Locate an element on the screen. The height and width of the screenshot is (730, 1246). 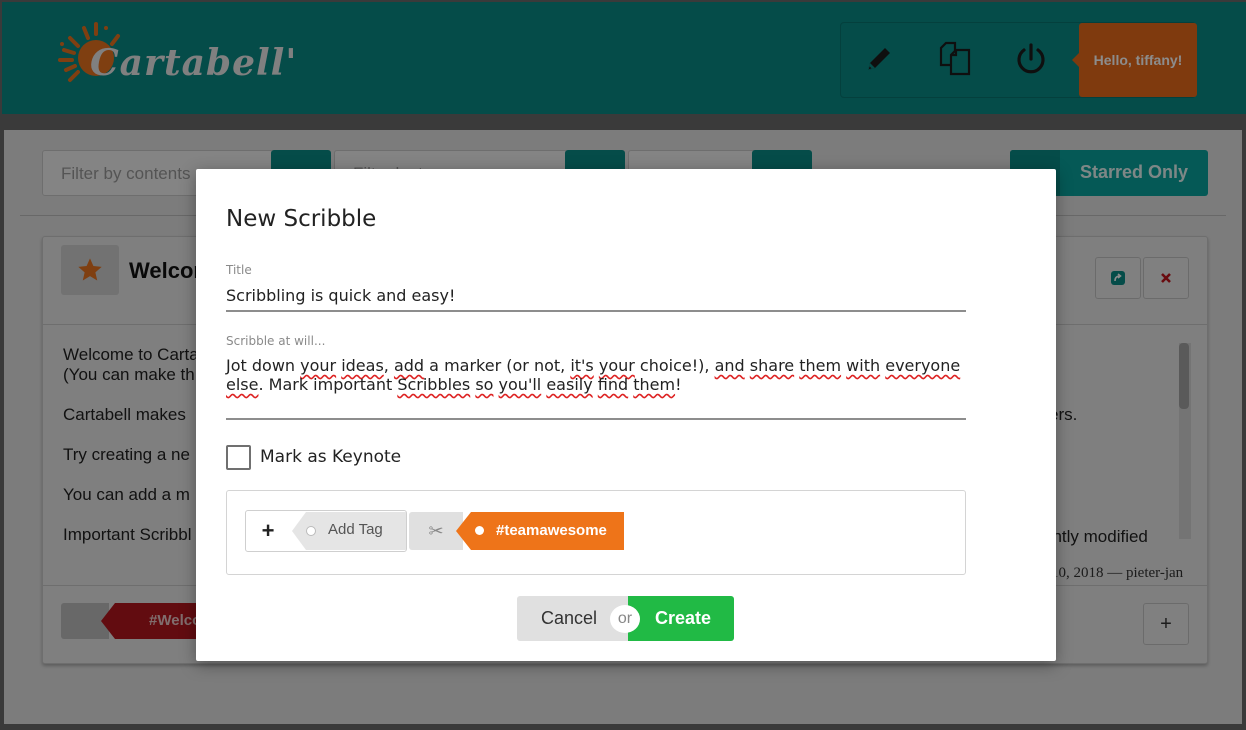
tag-teamawesome: #teamawesome is located at coordinates (540, 531).